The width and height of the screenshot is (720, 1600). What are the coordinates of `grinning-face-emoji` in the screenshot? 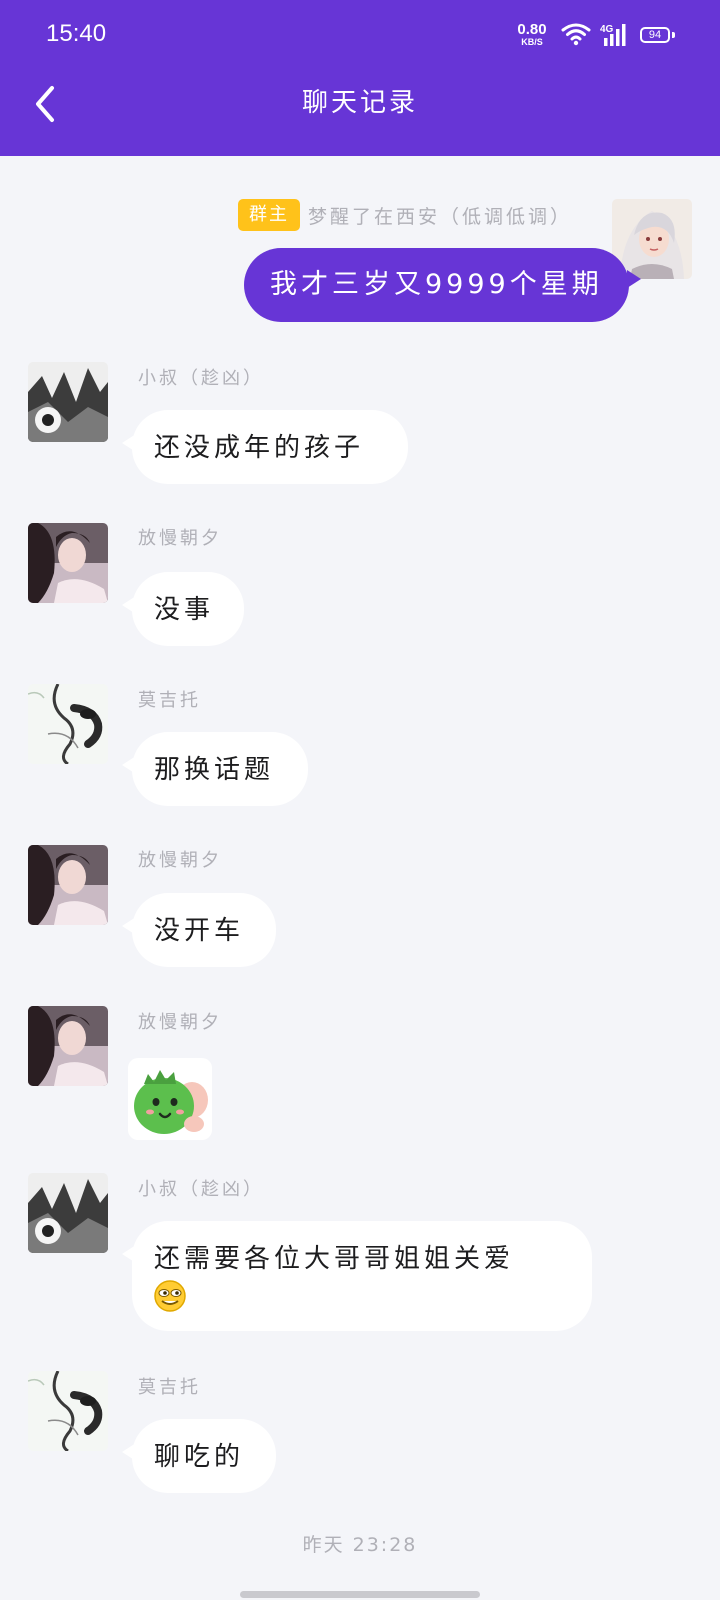 It's located at (170, 1295).